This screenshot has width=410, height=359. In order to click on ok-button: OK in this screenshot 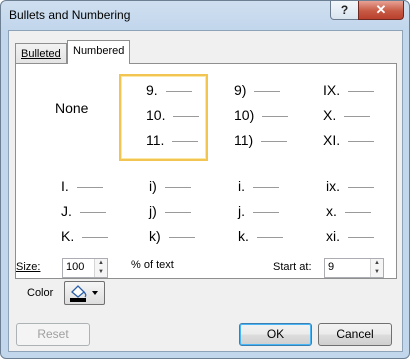, I will do `click(275, 334)`.